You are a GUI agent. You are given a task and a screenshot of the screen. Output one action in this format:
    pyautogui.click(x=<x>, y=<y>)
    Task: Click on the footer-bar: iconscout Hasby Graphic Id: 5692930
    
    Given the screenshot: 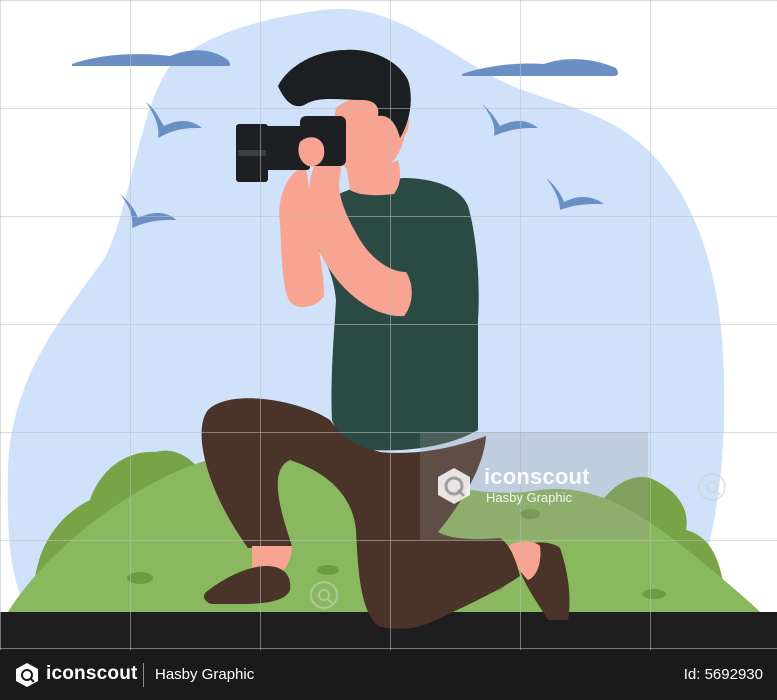 What is the action you would take?
    pyautogui.click(x=388, y=675)
    